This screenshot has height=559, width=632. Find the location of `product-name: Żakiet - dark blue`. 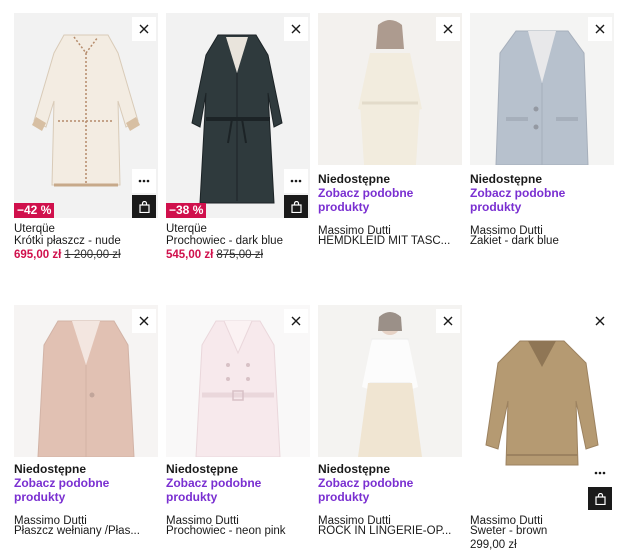

product-name: Żakiet - dark blue is located at coordinates (542, 241).